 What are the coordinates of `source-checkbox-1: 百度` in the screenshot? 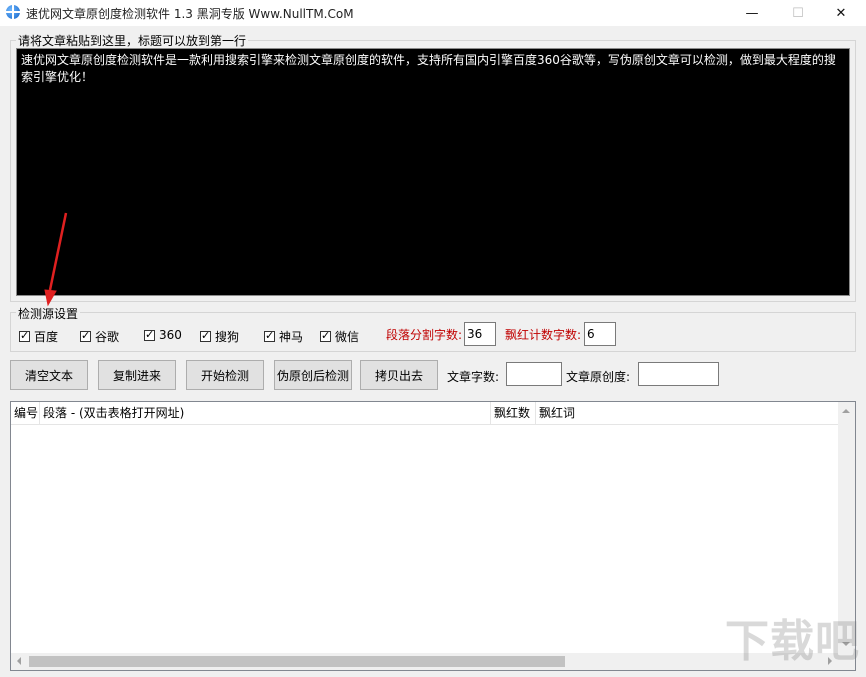 It's located at (38, 336).